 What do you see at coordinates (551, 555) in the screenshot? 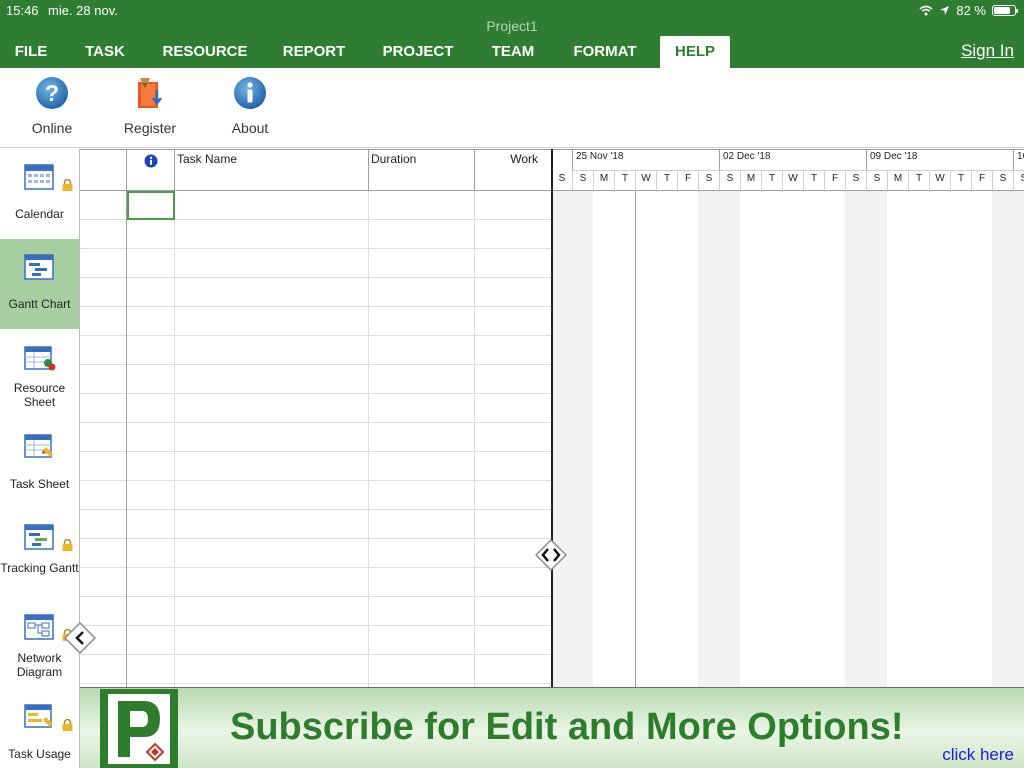
I see `split-handle-icon` at bounding box center [551, 555].